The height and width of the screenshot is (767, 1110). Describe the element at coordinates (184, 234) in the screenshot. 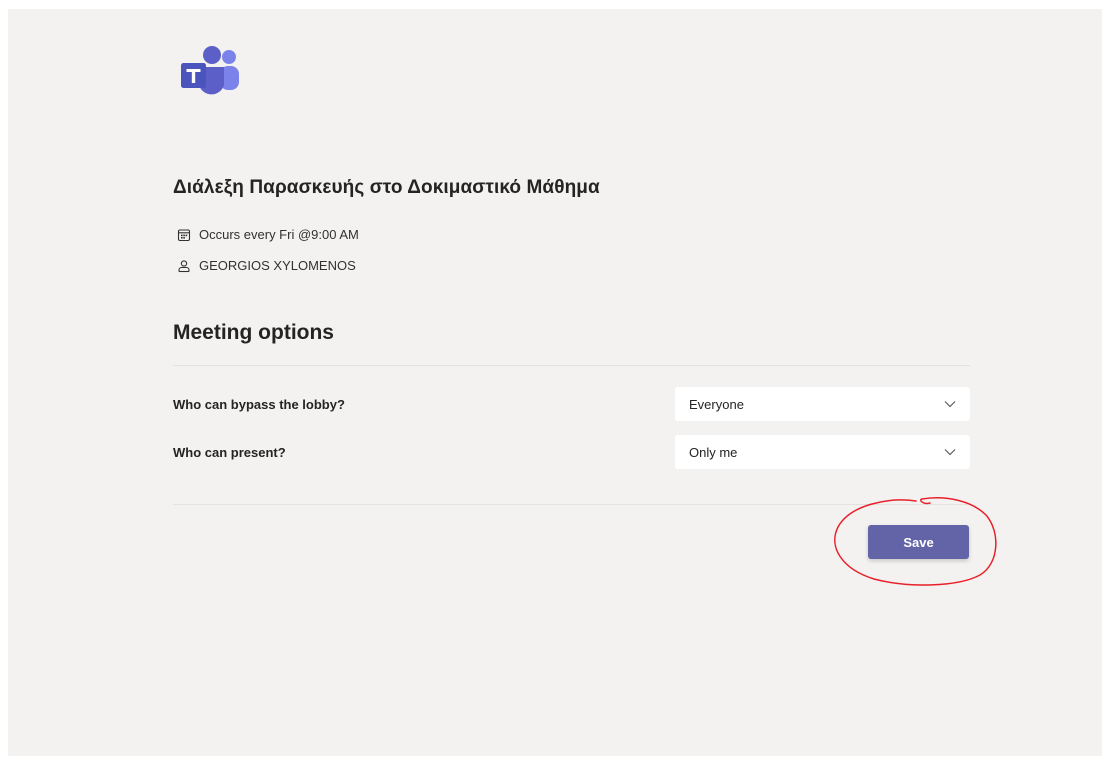

I see `calendar-icon` at that location.